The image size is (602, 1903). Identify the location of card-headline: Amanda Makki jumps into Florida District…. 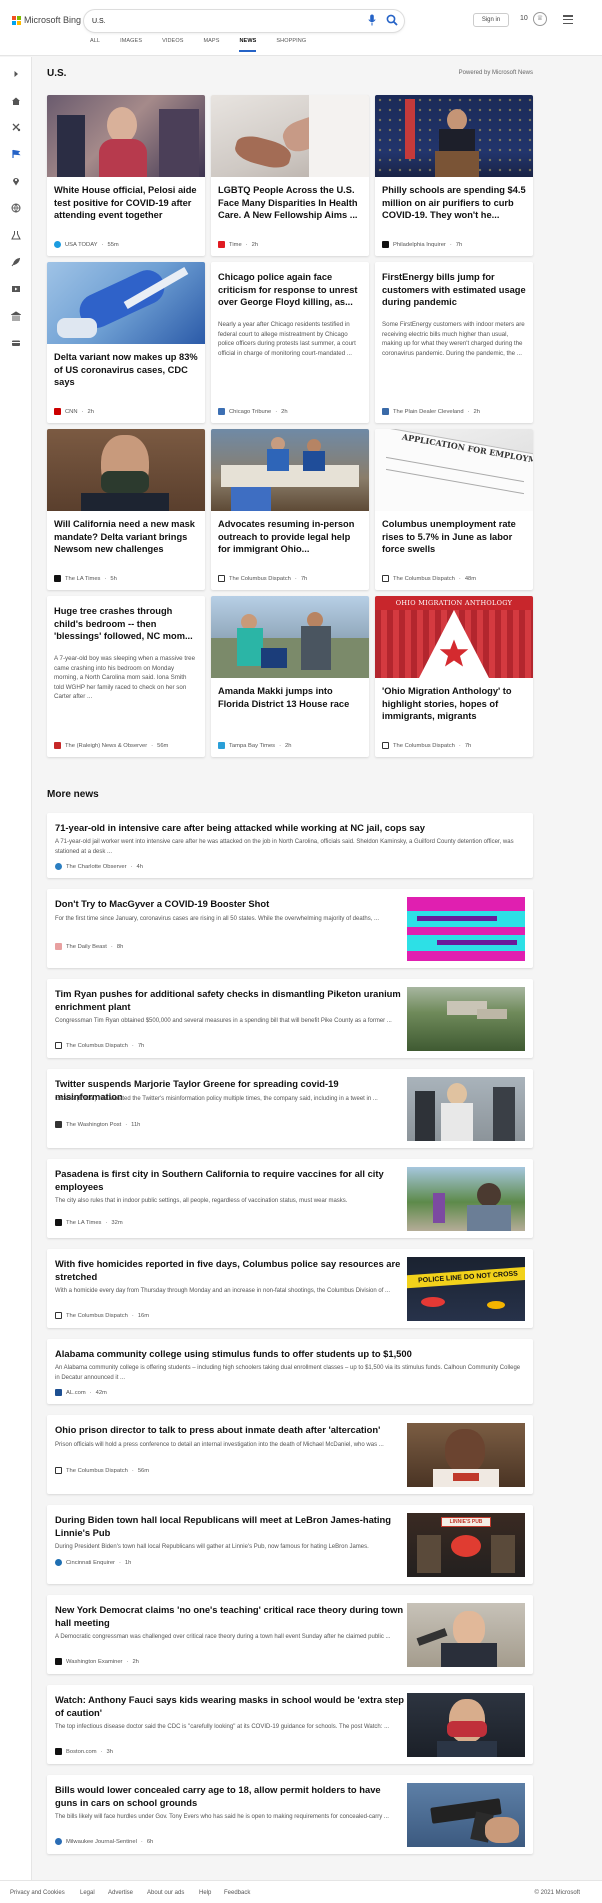
(290, 703).